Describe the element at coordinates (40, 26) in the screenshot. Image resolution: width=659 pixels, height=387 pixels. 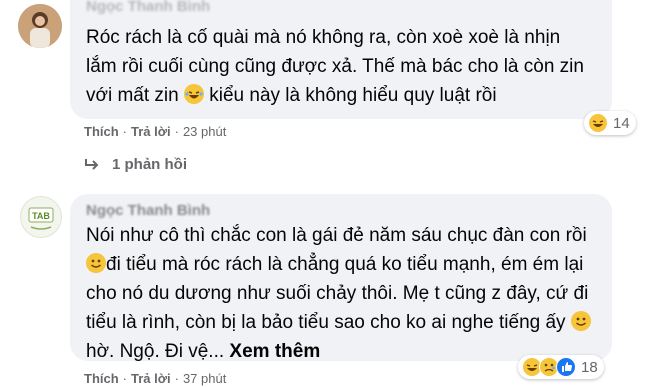
I see `avatar` at that location.